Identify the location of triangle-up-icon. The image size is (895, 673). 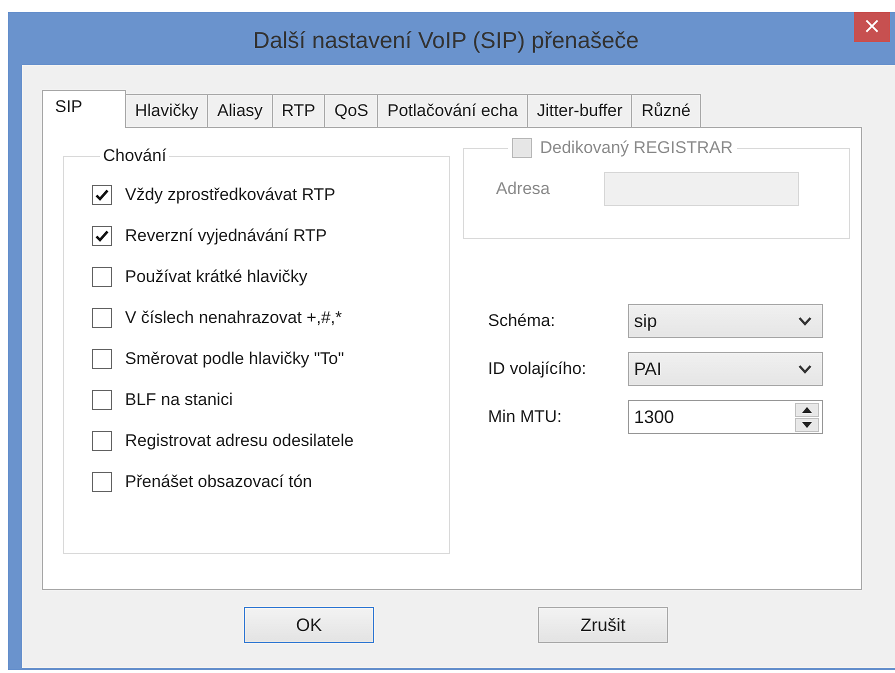
(807, 409).